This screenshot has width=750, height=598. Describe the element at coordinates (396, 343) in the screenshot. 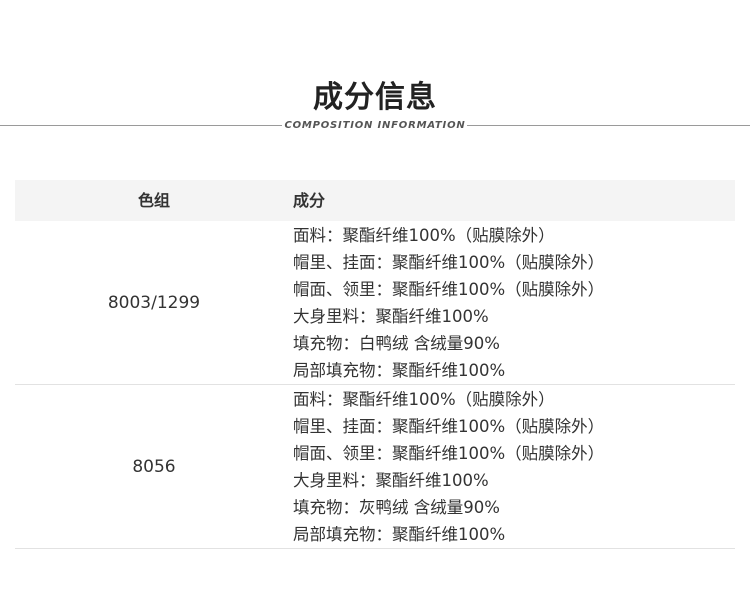

I see `composition-line: 填充物：白鸭绒 含绒量90%` at that location.